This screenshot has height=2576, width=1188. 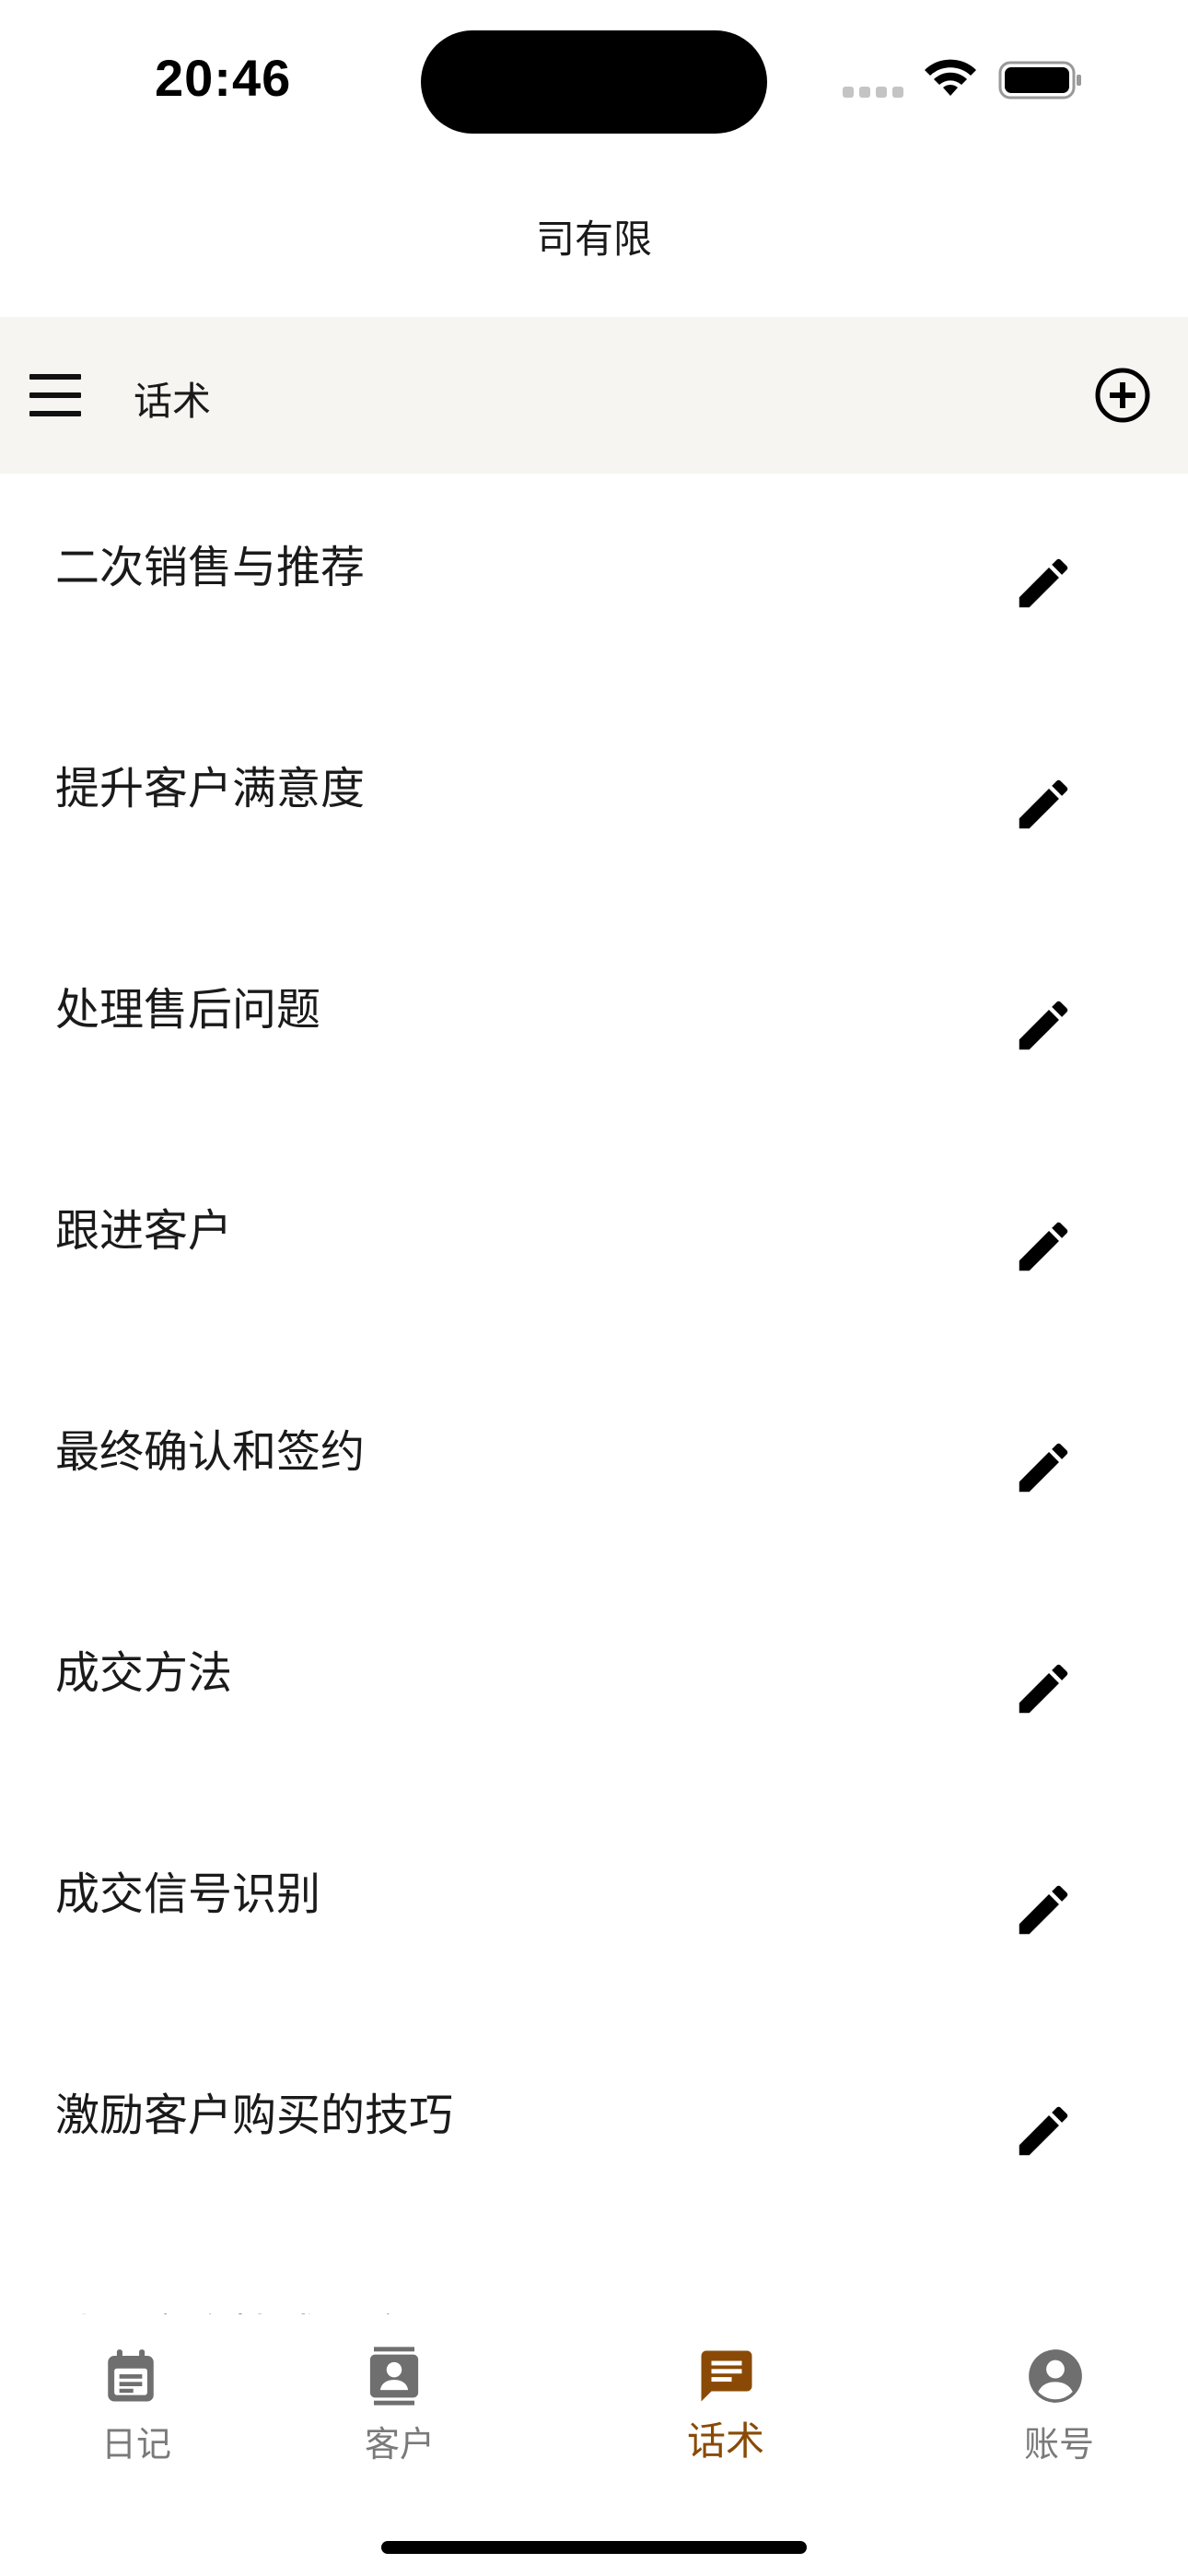 What do you see at coordinates (594, 1689) in the screenshot?
I see `list-item: 成交方法` at bounding box center [594, 1689].